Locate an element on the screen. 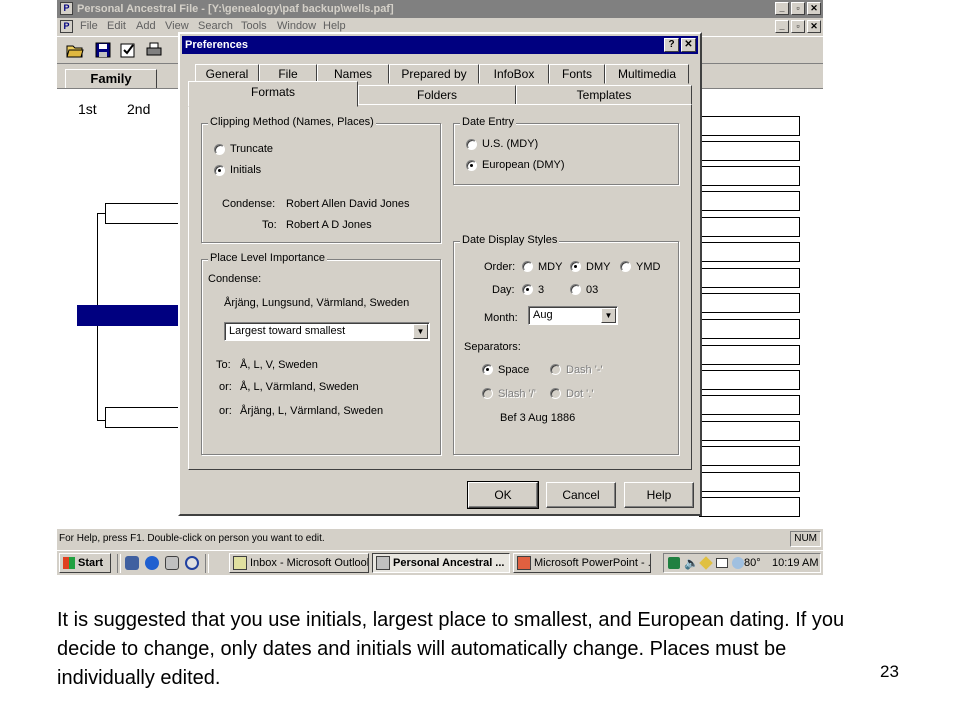 The height and width of the screenshot is (720, 960). weather-icon is located at coordinates (738, 563).